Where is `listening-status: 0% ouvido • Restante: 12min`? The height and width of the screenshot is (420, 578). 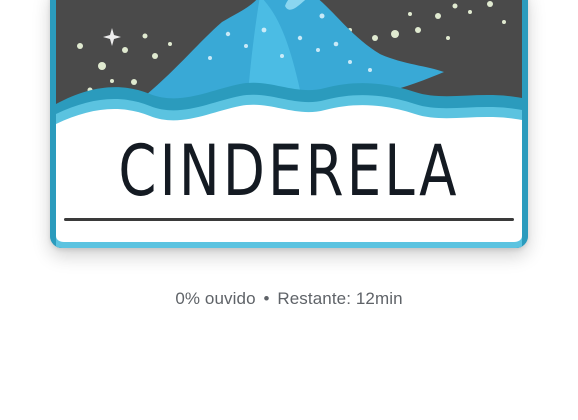 listening-status: 0% ouvido • Restante: 12min is located at coordinates (289, 299).